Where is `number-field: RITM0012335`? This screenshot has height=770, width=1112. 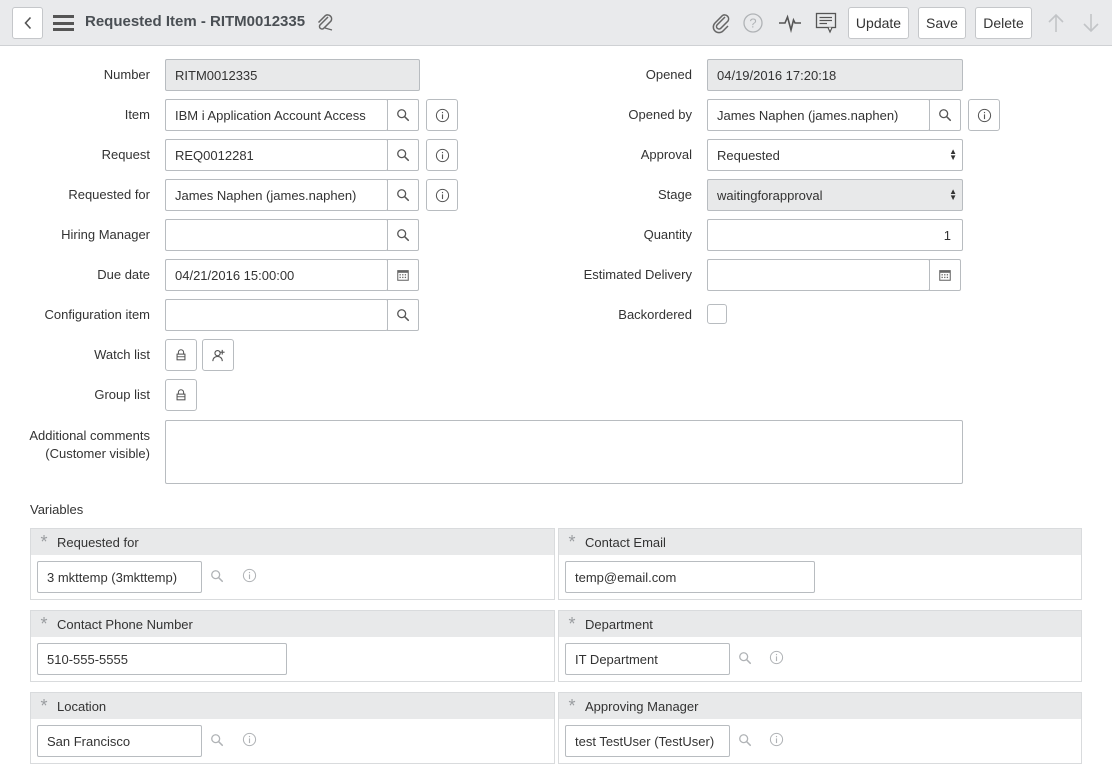 number-field: RITM0012335 is located at coordinates (292, 75).